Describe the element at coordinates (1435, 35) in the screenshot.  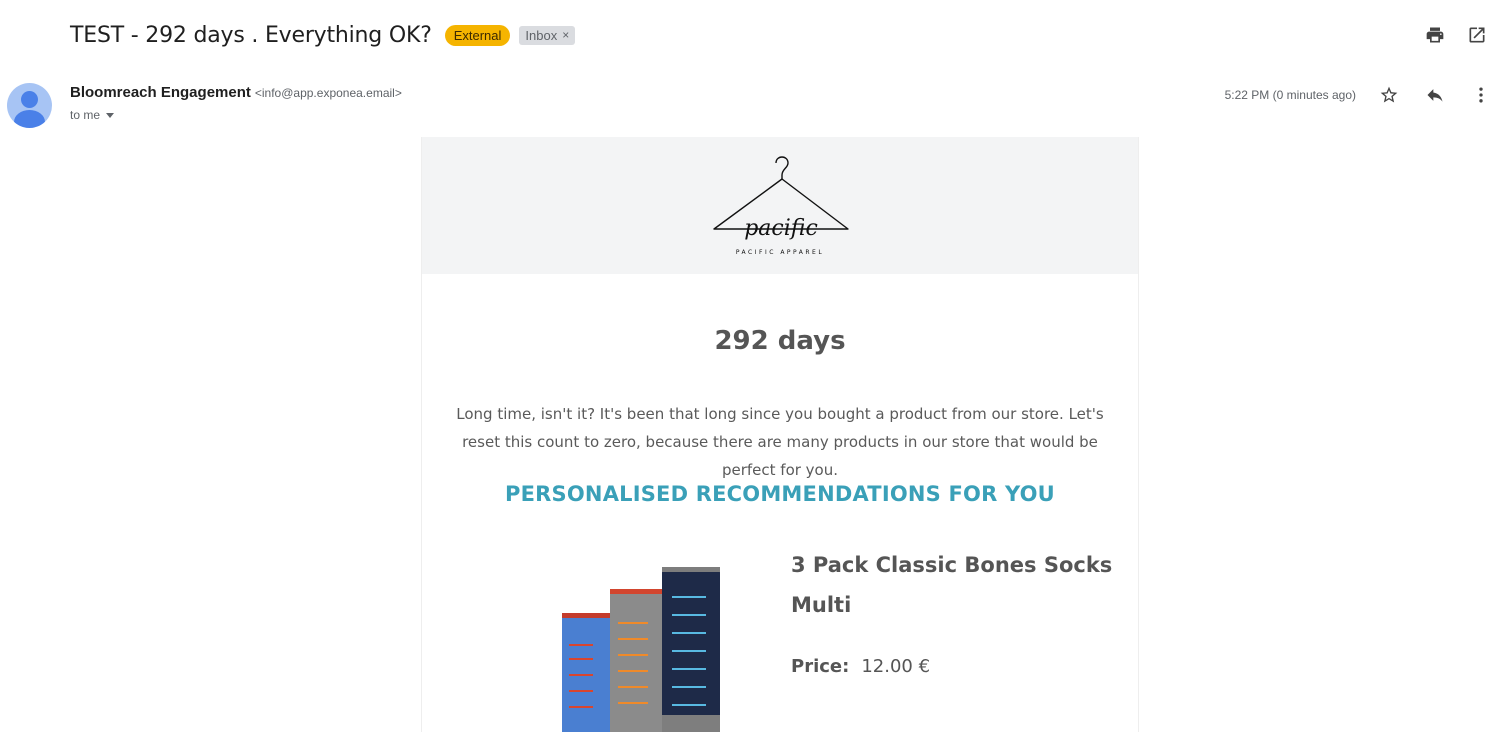
I see `print-icon` at that location.